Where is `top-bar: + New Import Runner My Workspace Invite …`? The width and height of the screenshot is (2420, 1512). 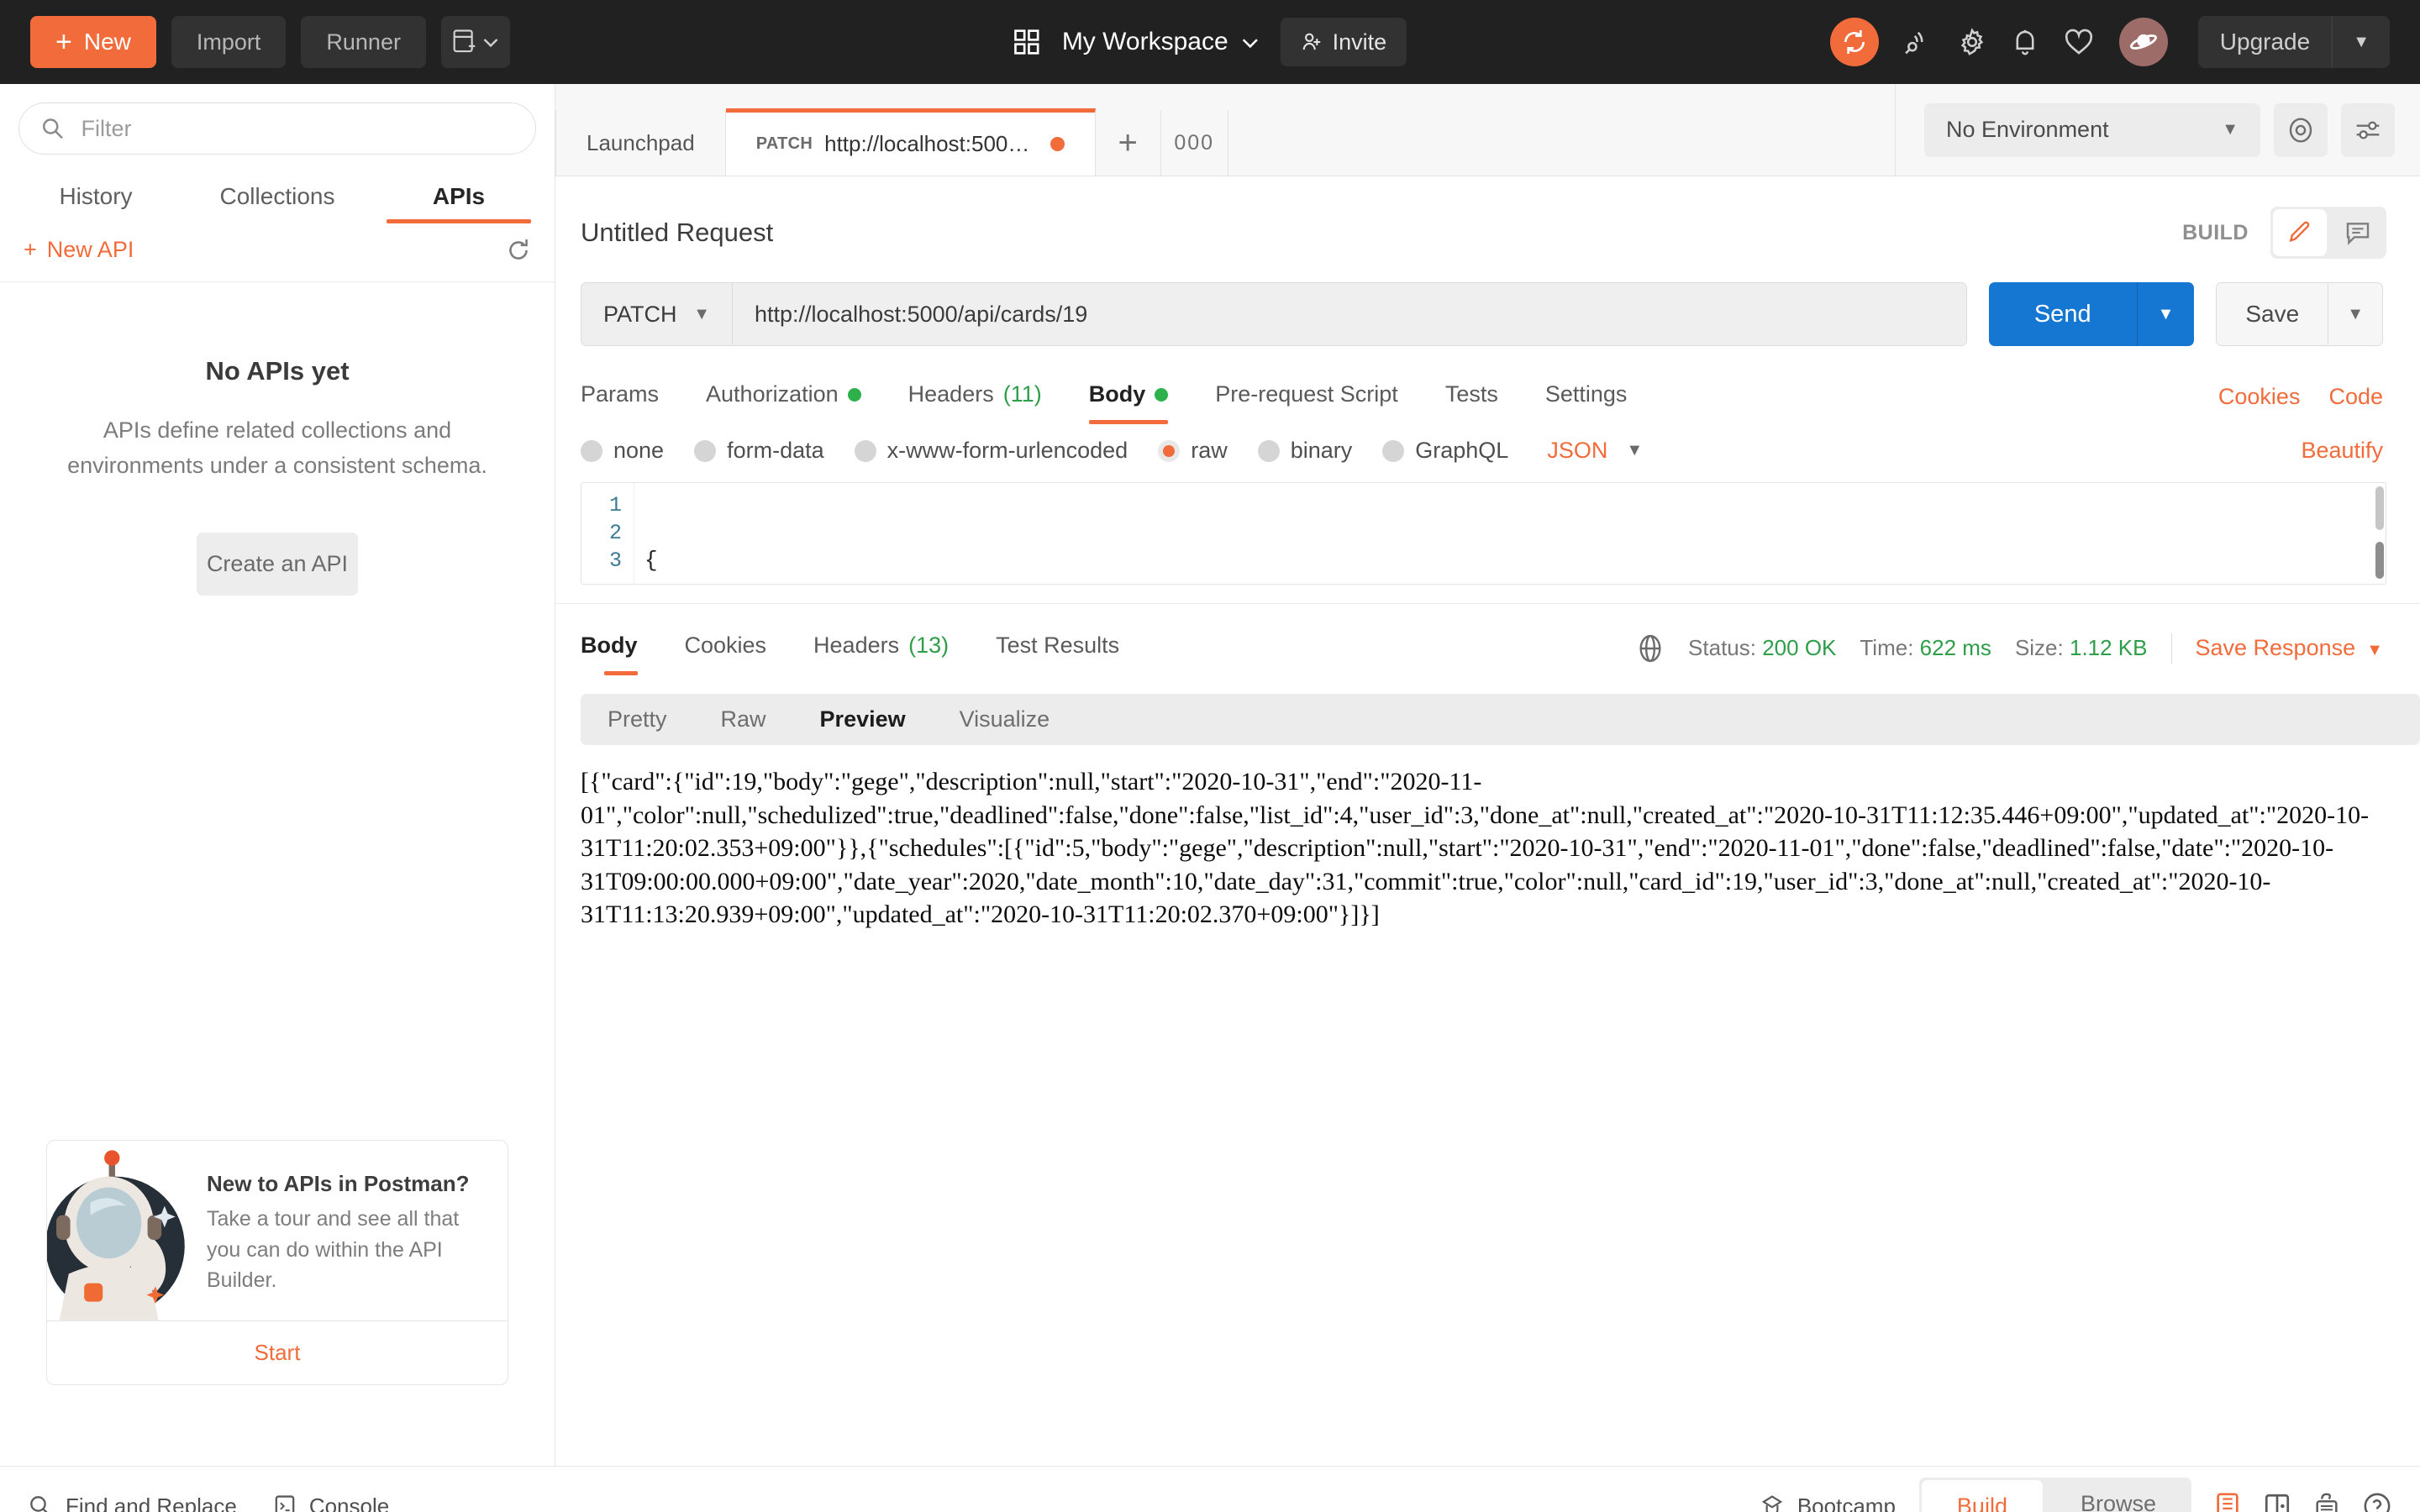 top-bar: + New Import Runner My Workspace Invite … is located at coordinates (1210, 42).